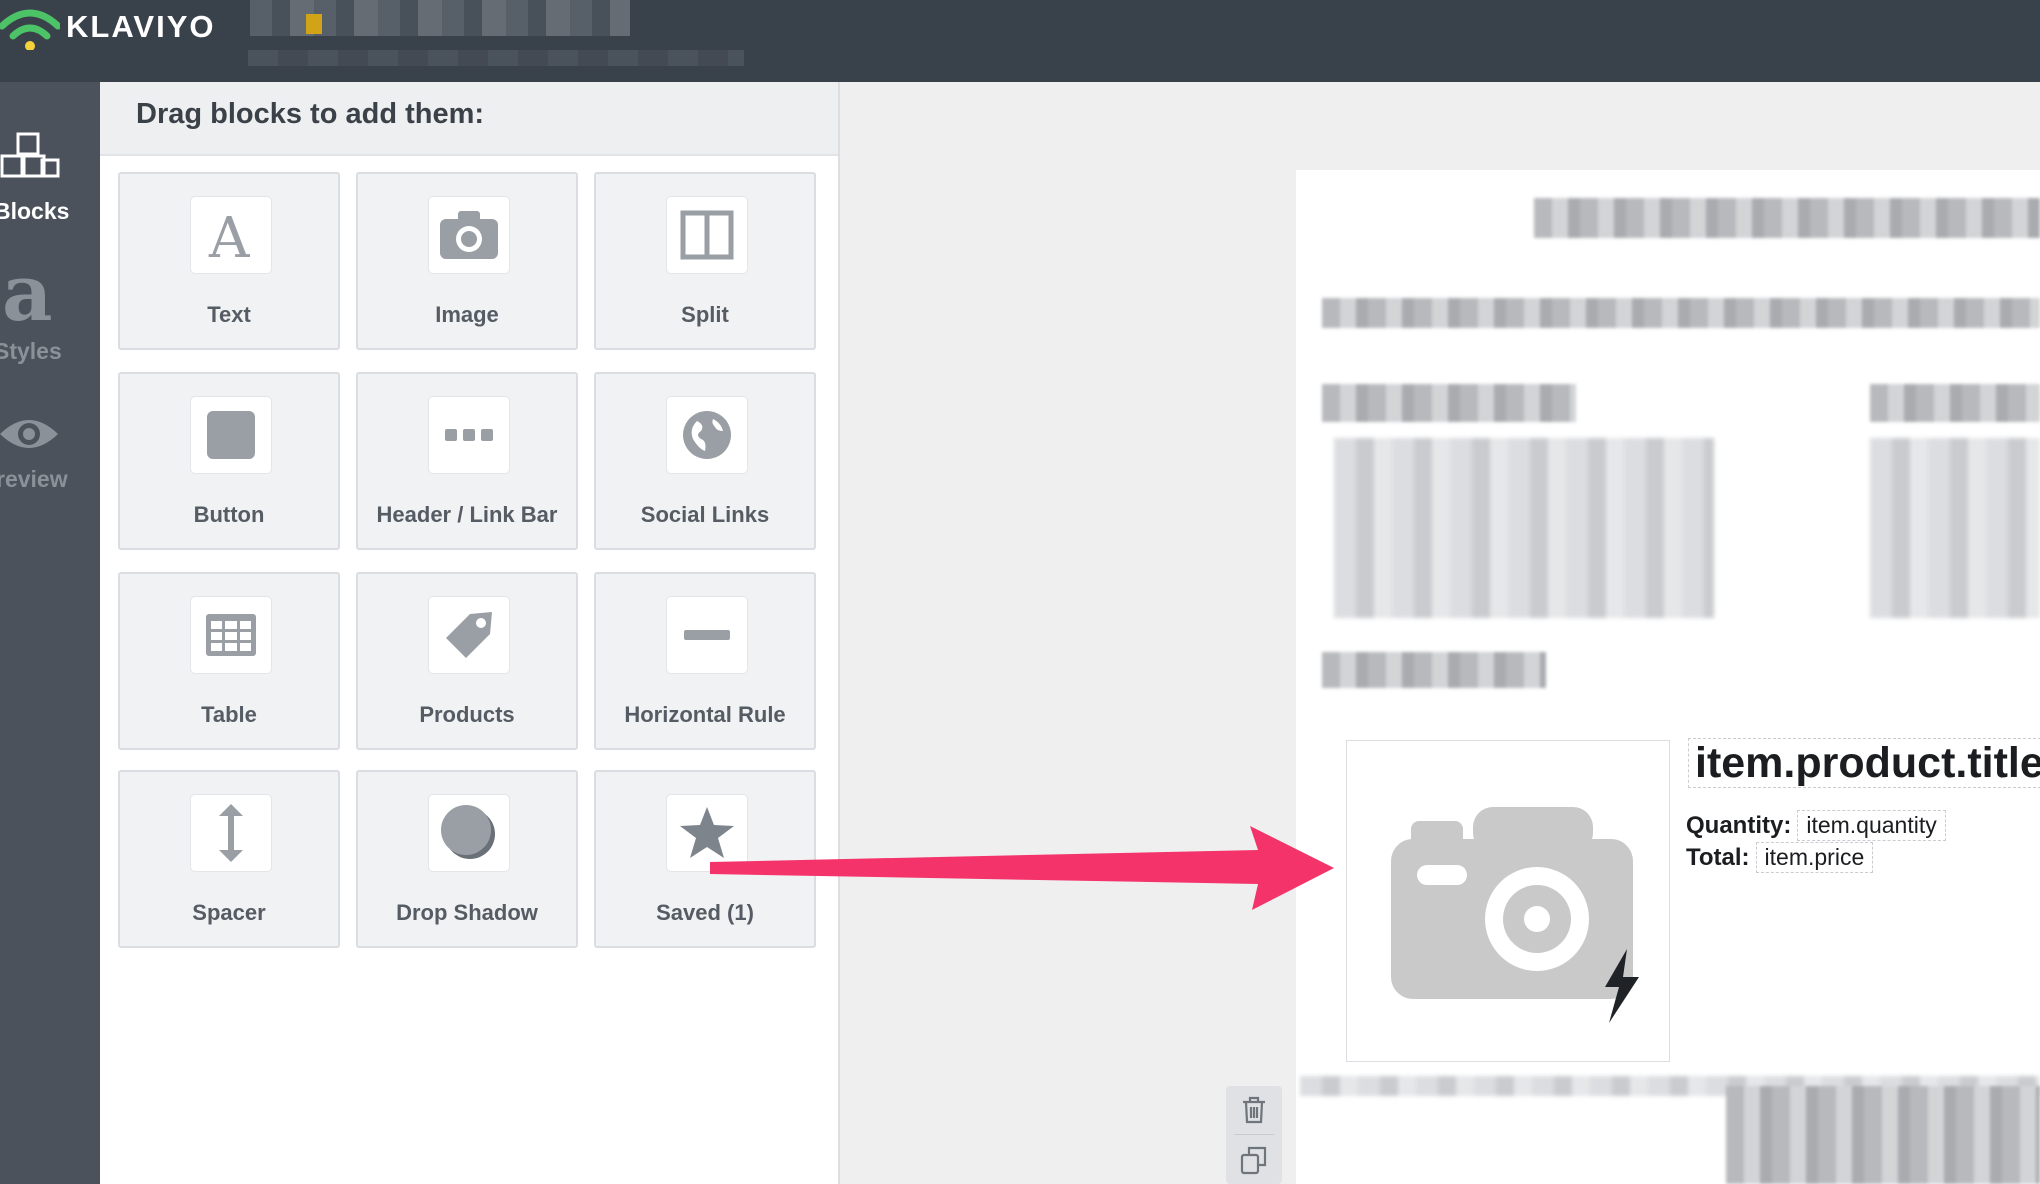 Image resolution: width=2040 pixels, height=1184 pixels. Describe the element at coordinates (50, 192) in the screenshot. I see `rail-item-blocks: Blocks` at that location.